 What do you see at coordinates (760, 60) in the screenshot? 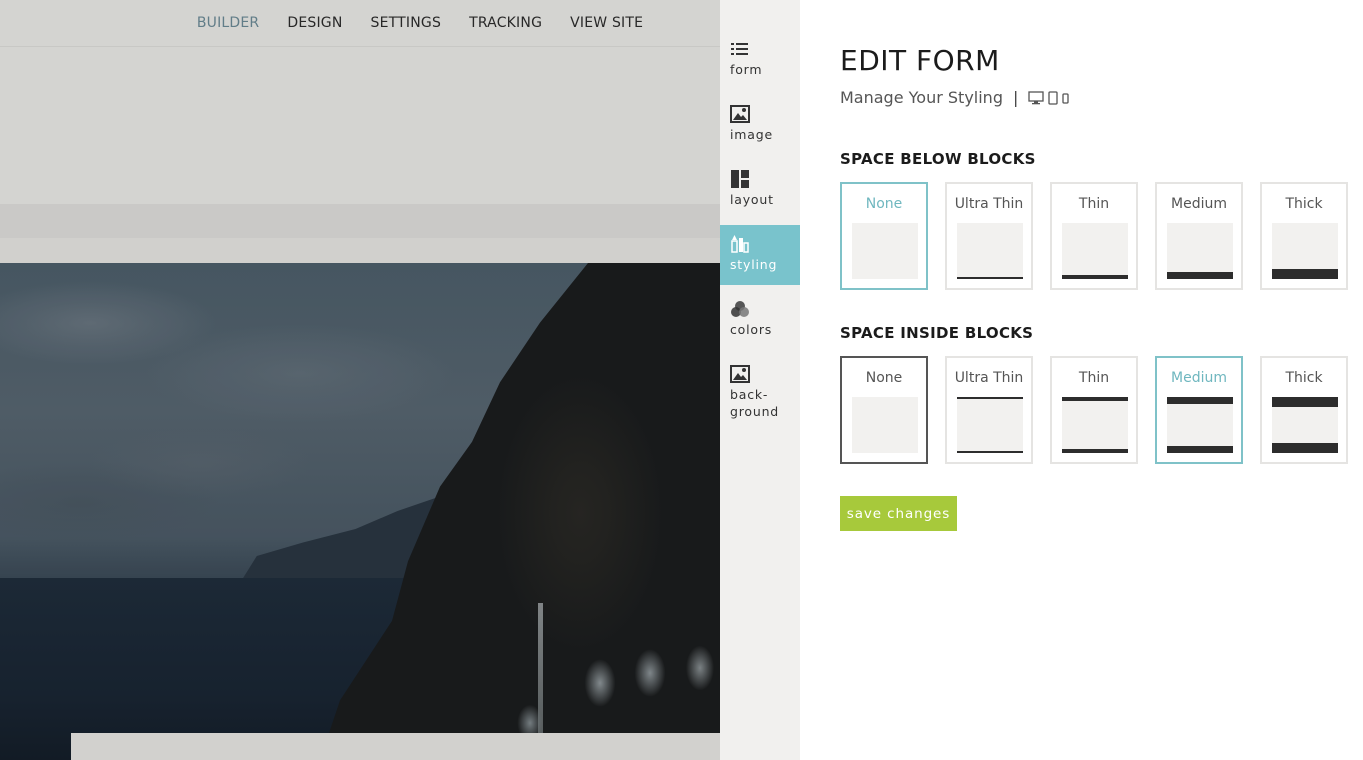
I see `rail-item-form: form` at bounding box center [760, 60].